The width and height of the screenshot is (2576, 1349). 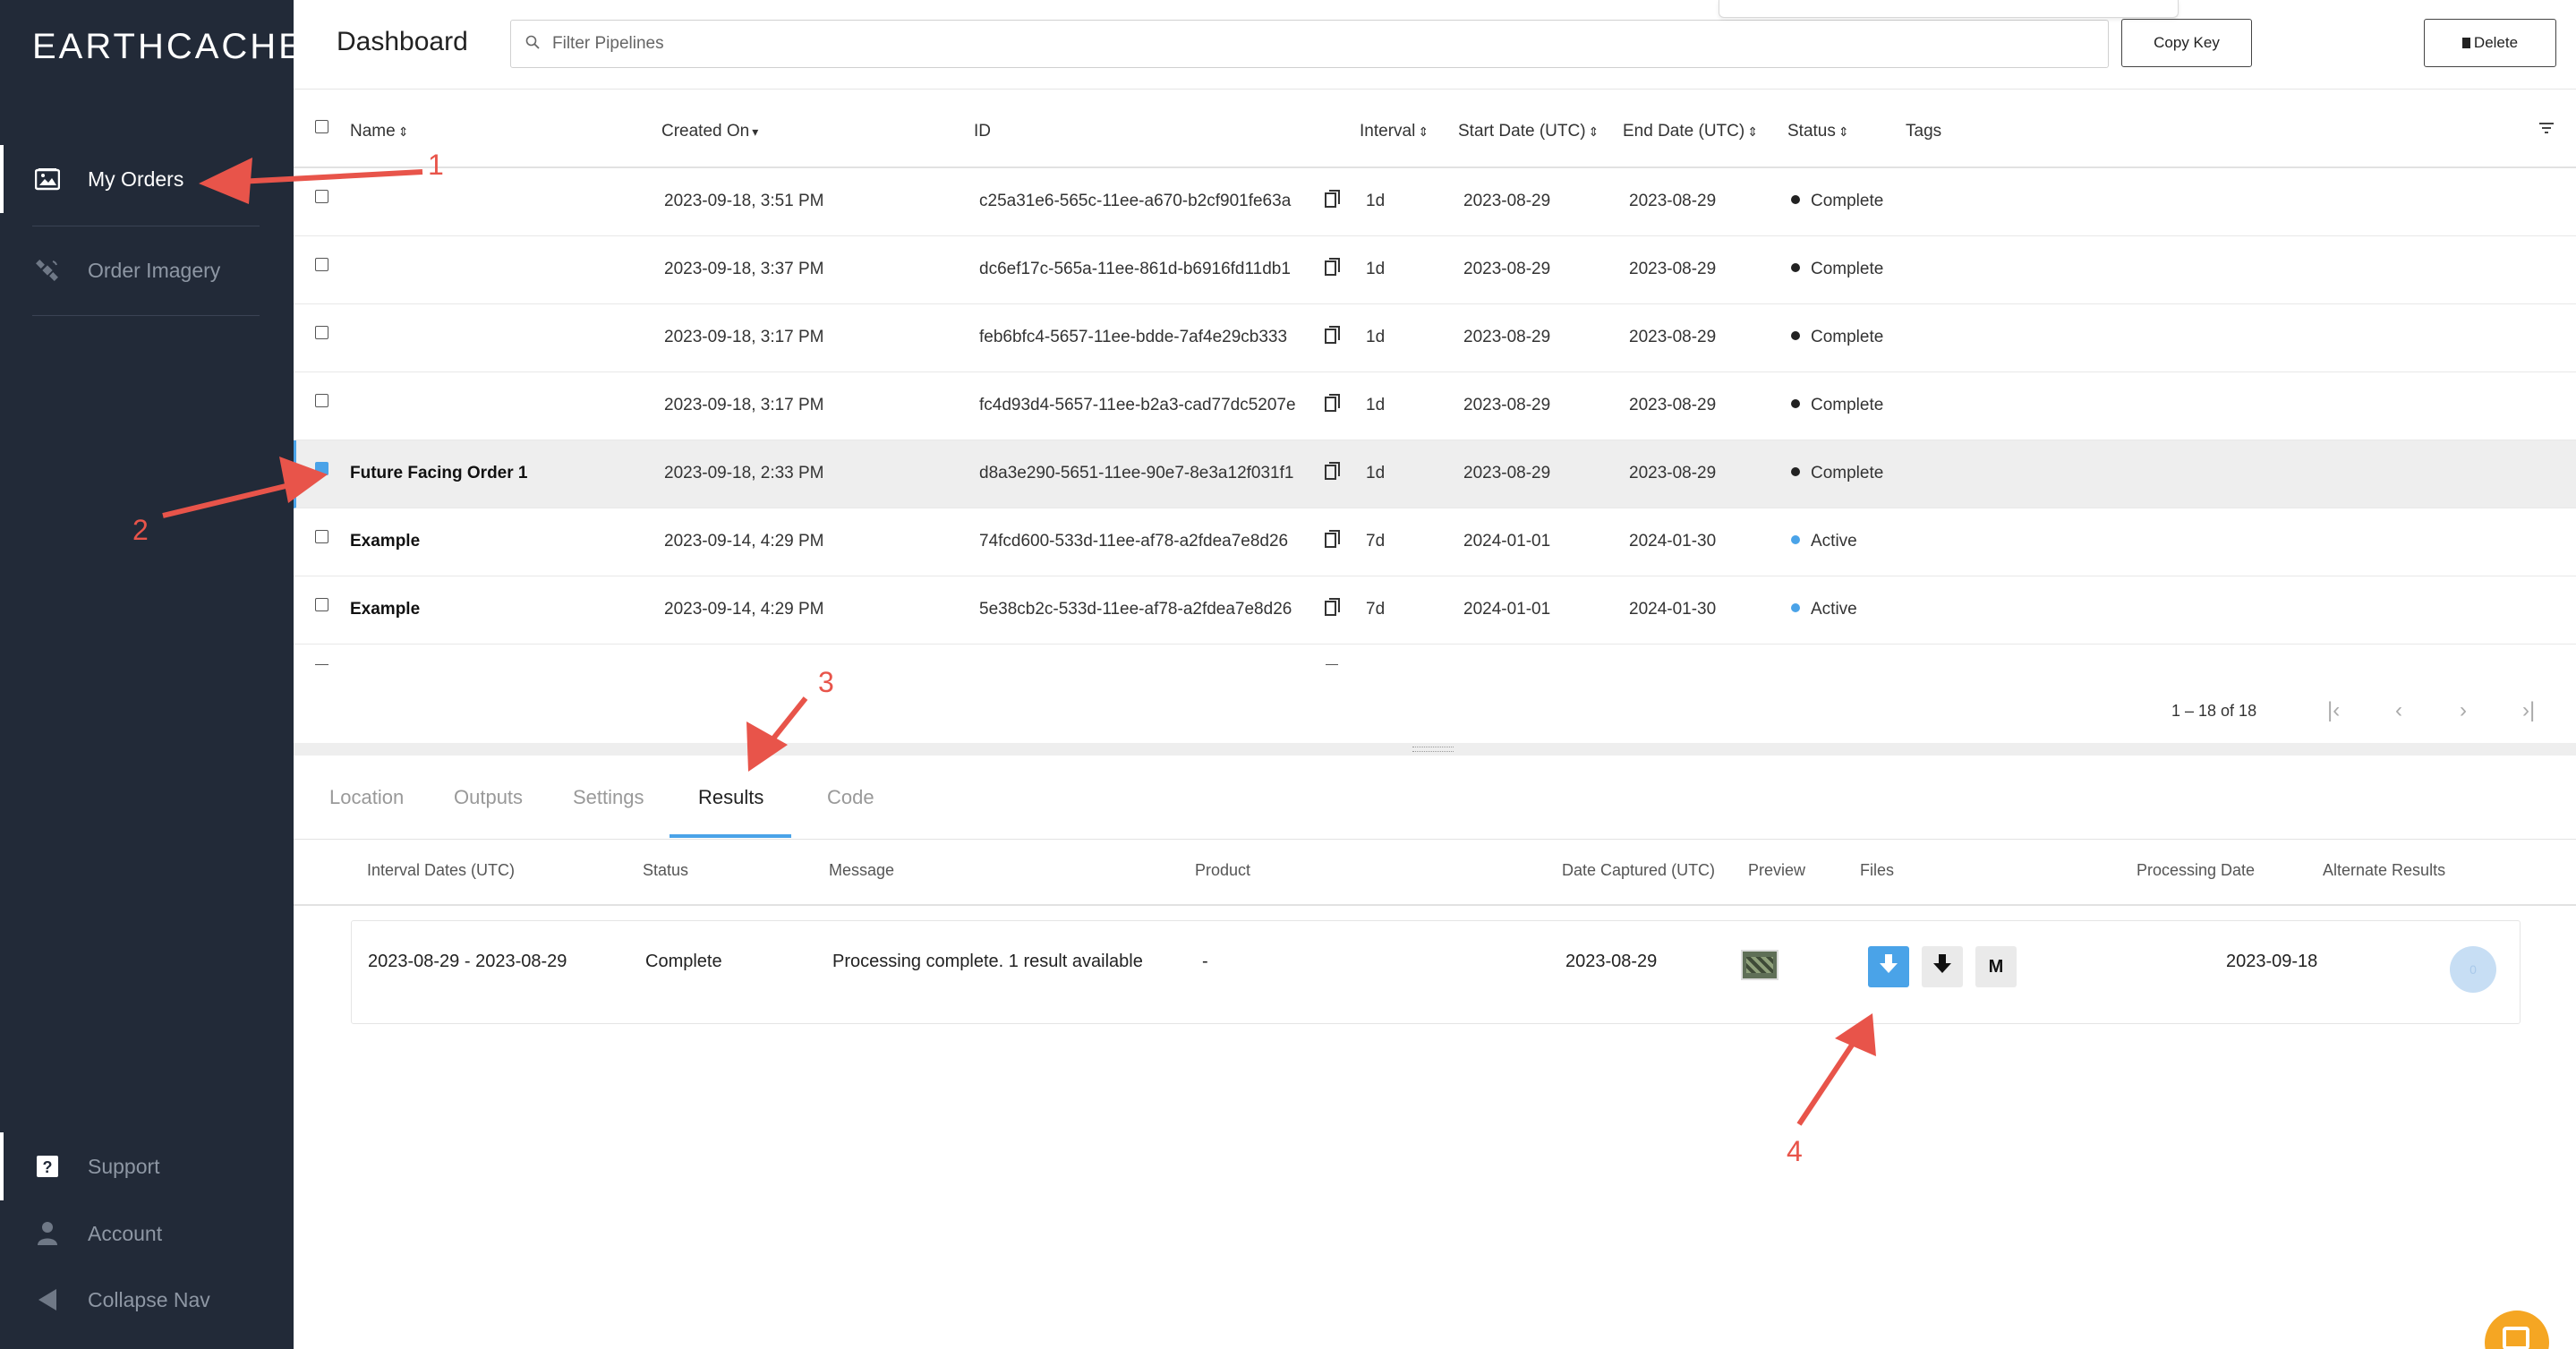 I want to click on annotation-label-3: 3, so click(x=826, y=682).